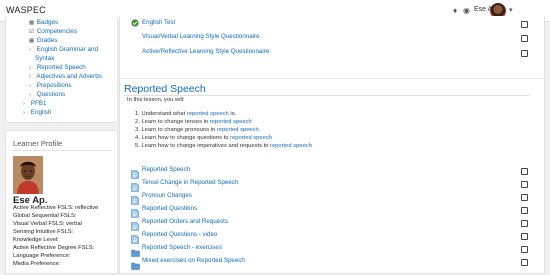 Image resolution: width=550 pixels, height=275 pixels. I want to click on nav-item-questions: › Questions, so click(47, 95).